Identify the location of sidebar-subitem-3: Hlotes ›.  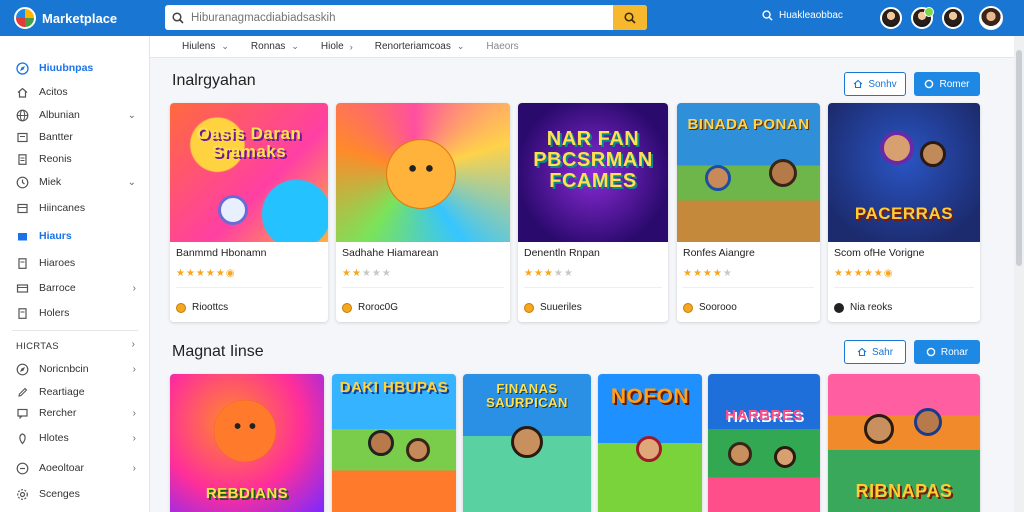
(75, 438).